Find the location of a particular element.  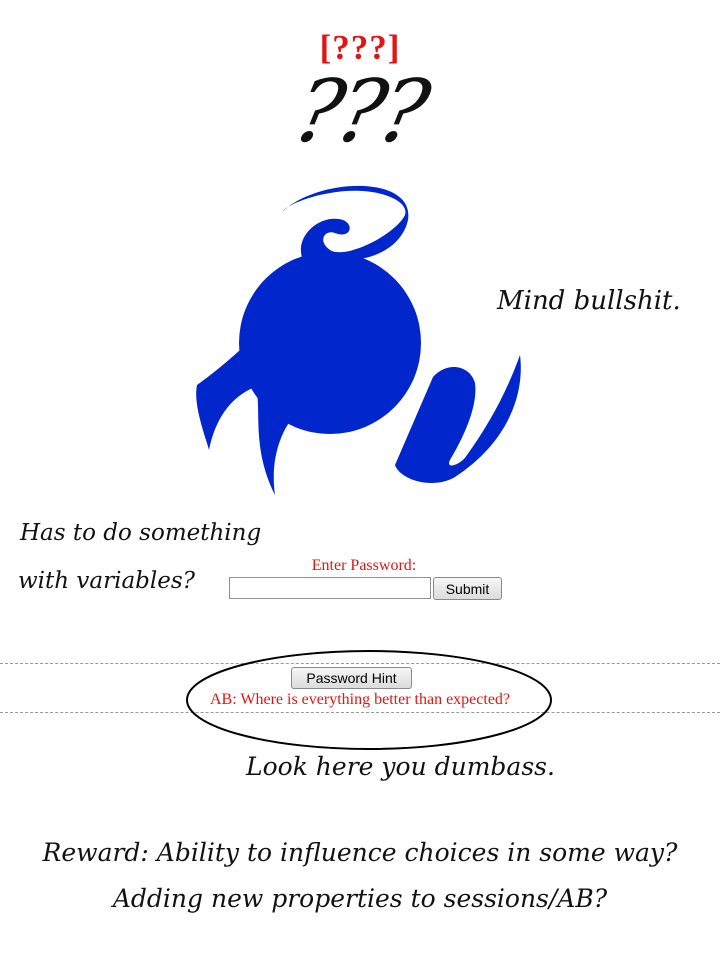

password-input is located at coordinates (330, 588).